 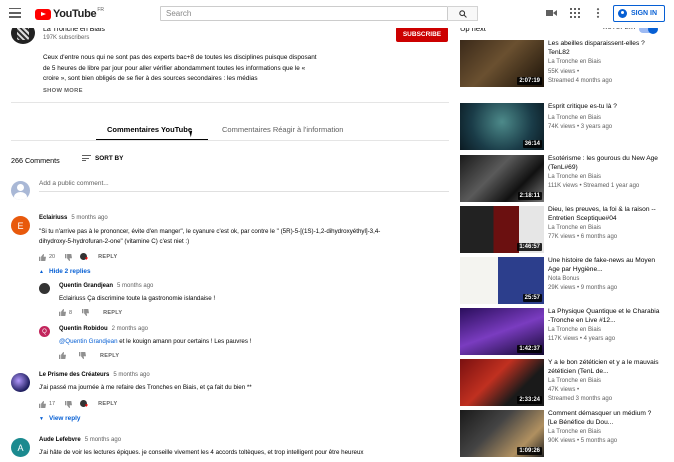 What do you see at coordinates (422, 34) in the screenshot?
I see `subscribe-button: SUBSCRIBE` at bounding box center [422, 34].